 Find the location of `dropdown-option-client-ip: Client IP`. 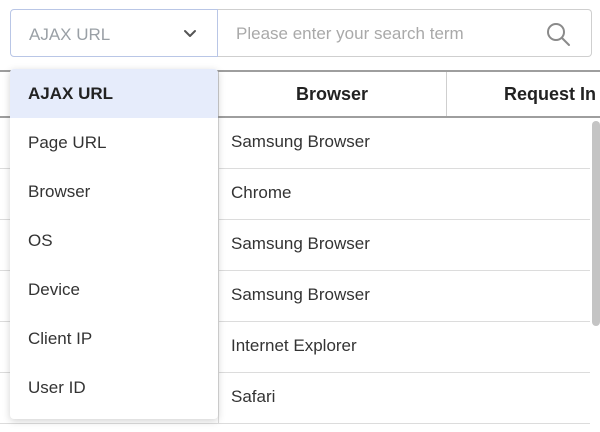

dropdown-option-client-ip: Client IP is located at coordinates (114, 338).